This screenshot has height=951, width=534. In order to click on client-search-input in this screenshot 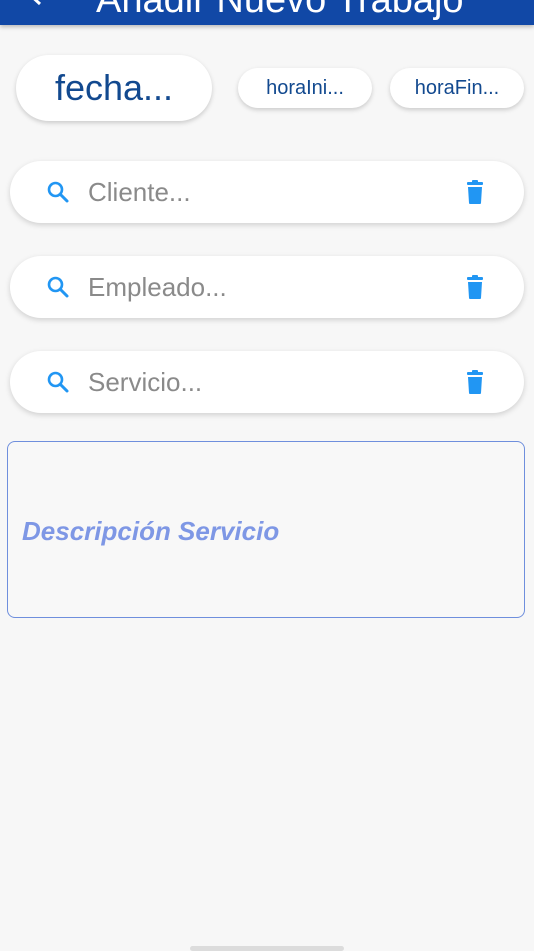, I will do `click(268, 192)`.